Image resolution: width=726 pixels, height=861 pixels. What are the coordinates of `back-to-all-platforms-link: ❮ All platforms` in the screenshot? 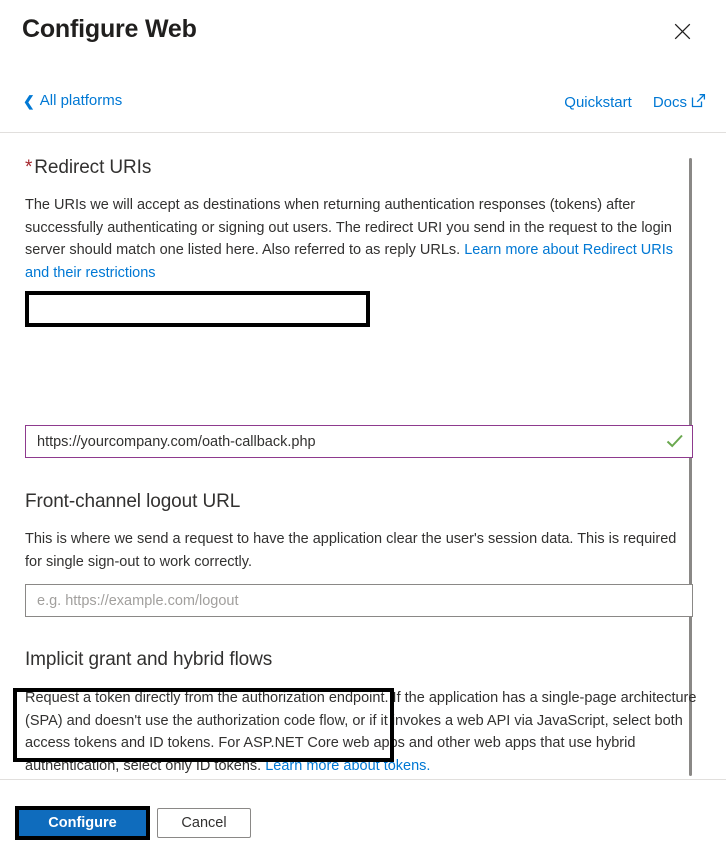 It's located at (72, 100).